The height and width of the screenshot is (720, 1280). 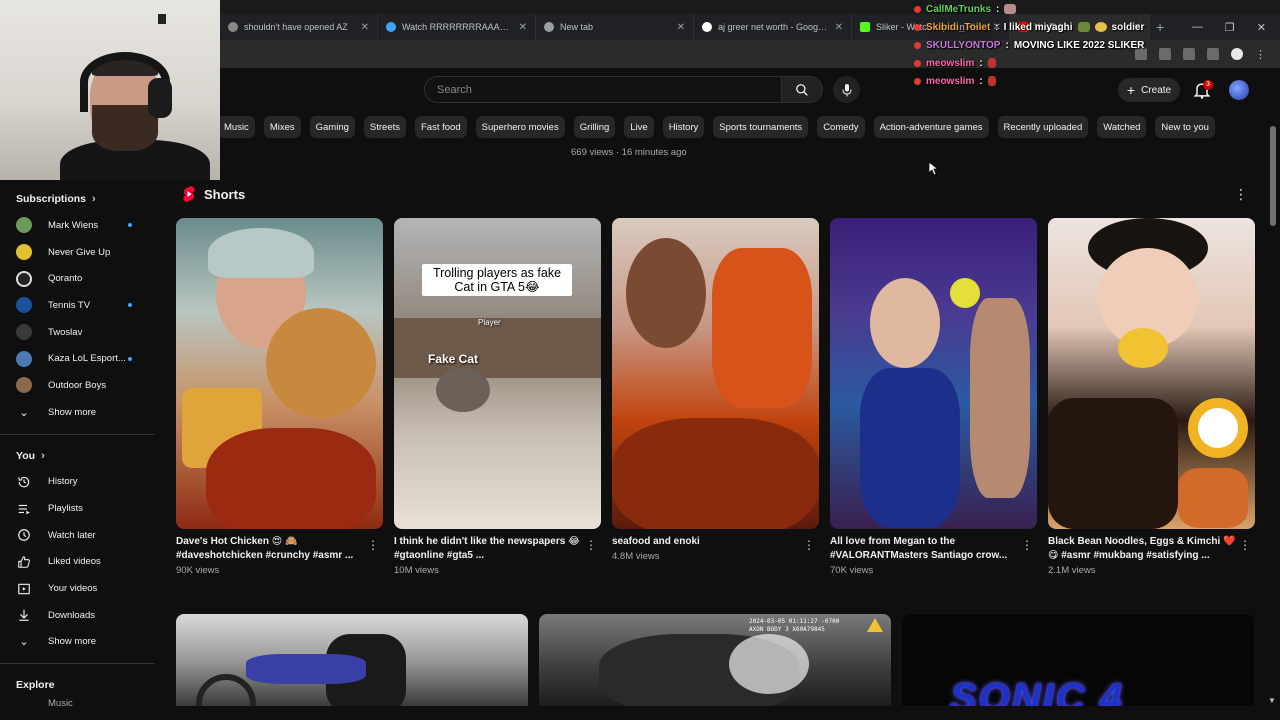 I want to click on webcam-overlay, so click(x=110, y=90).